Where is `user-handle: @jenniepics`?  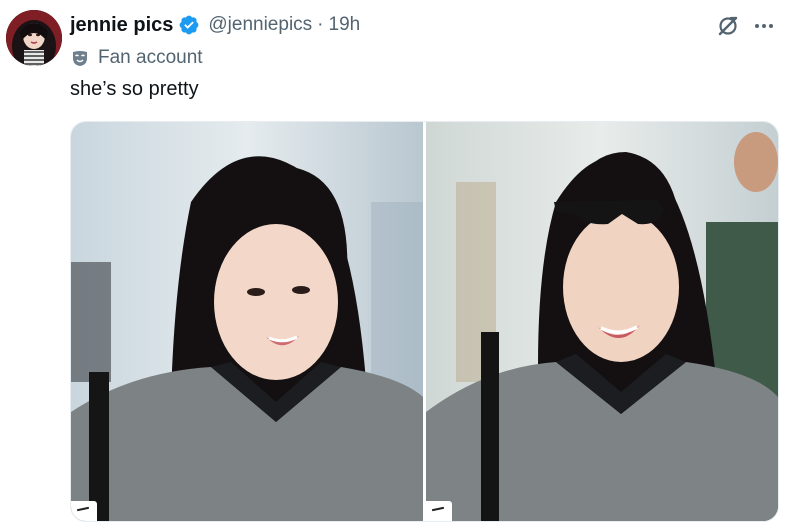
user-handle: @jenniepics is located at coordinates (260, 25).